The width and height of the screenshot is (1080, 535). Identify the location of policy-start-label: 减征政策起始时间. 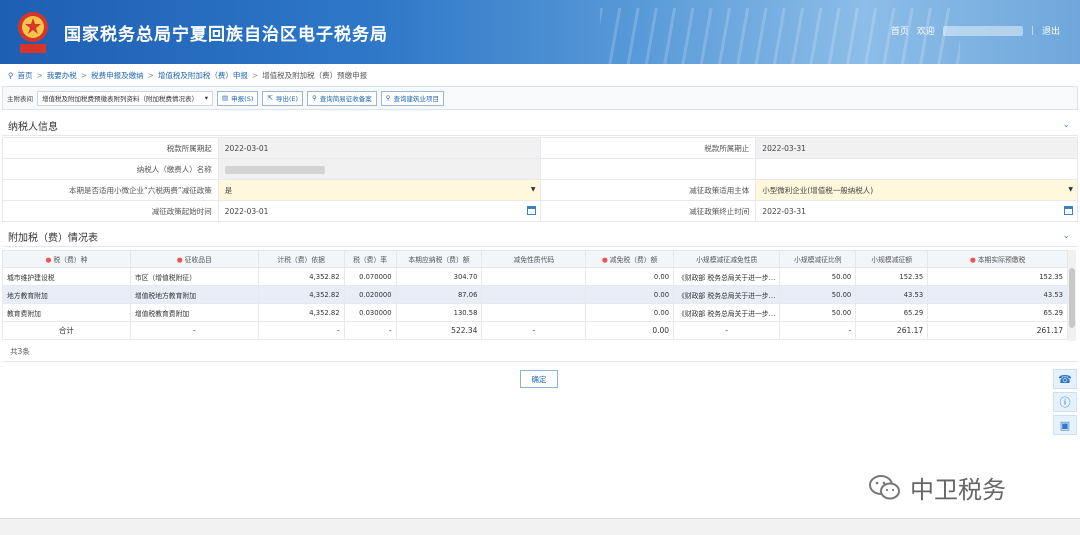
(110, 211).